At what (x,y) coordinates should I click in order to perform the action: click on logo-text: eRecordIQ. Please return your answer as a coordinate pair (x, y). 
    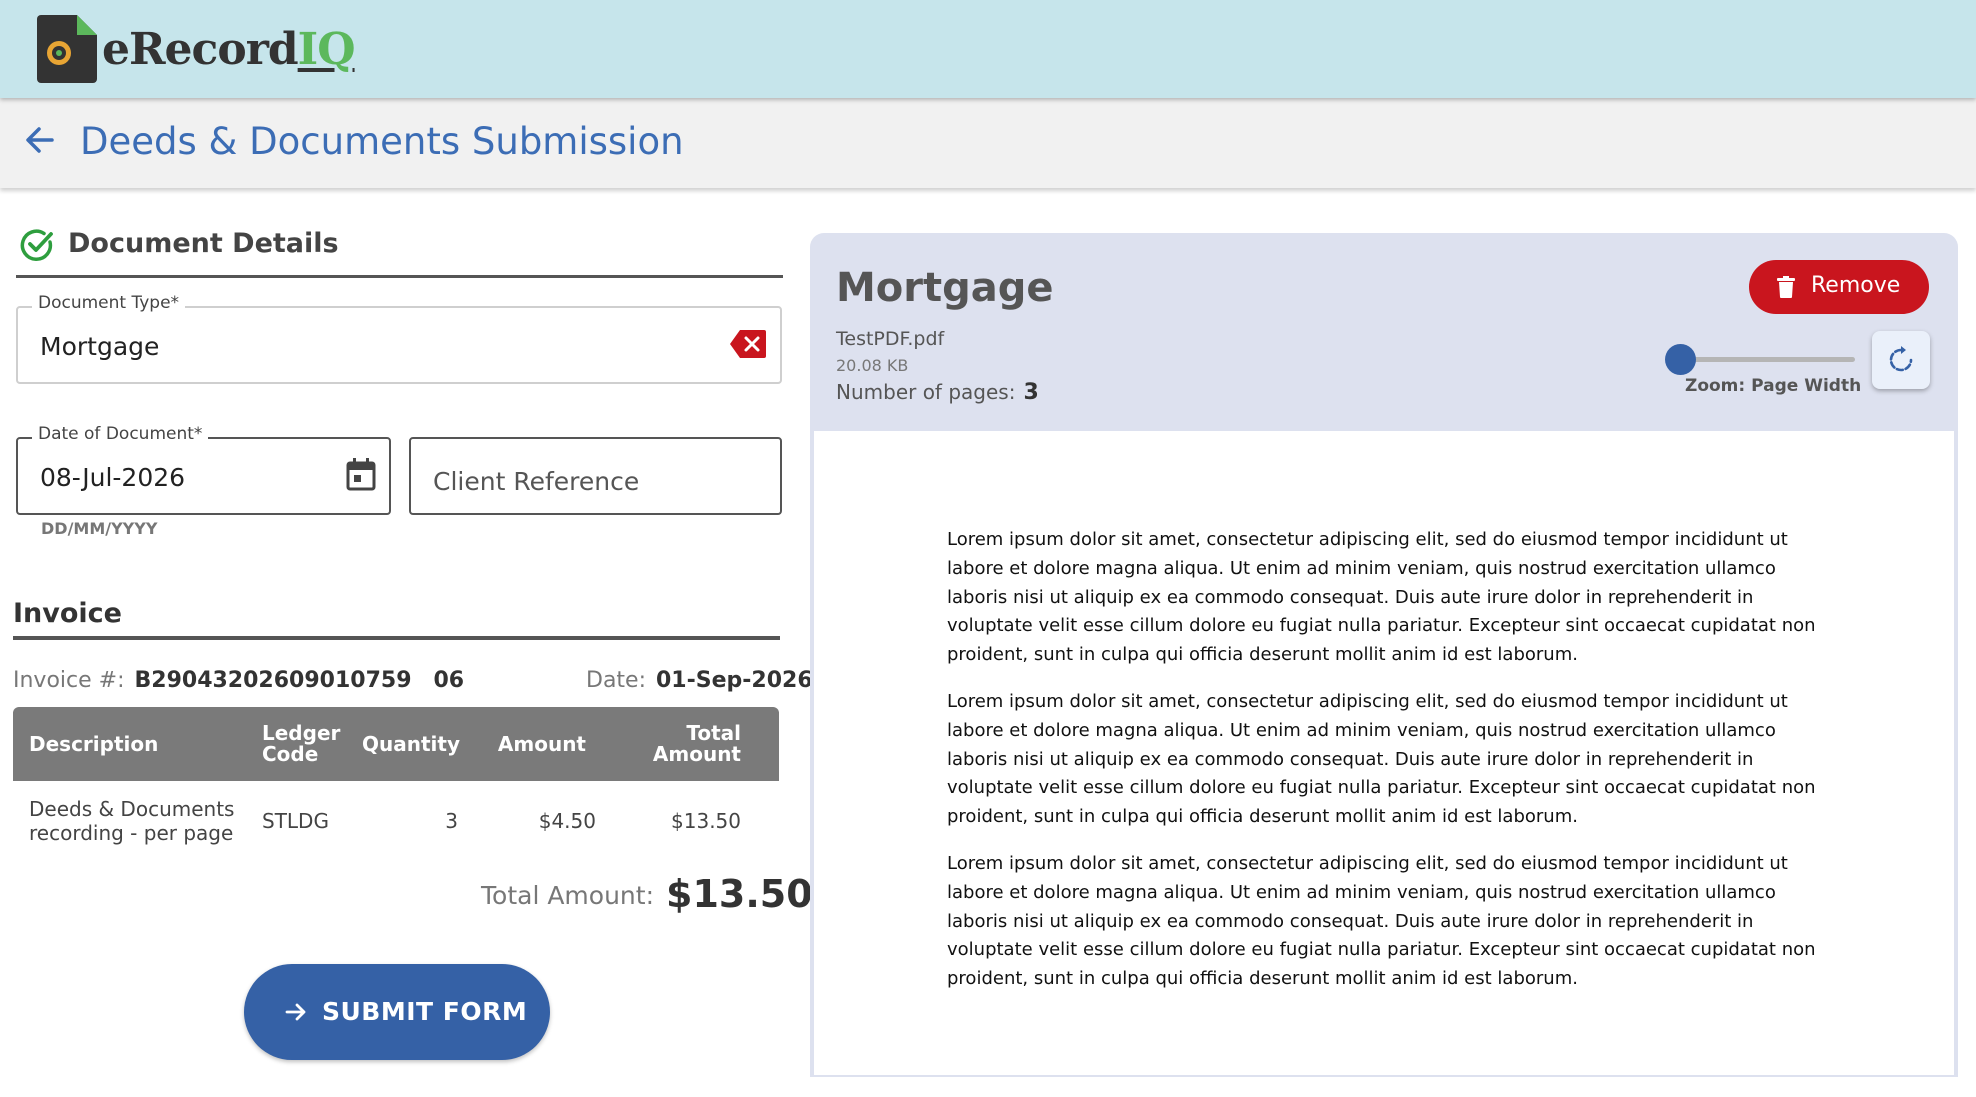
    Looking at the image, I should click on (229, 49).